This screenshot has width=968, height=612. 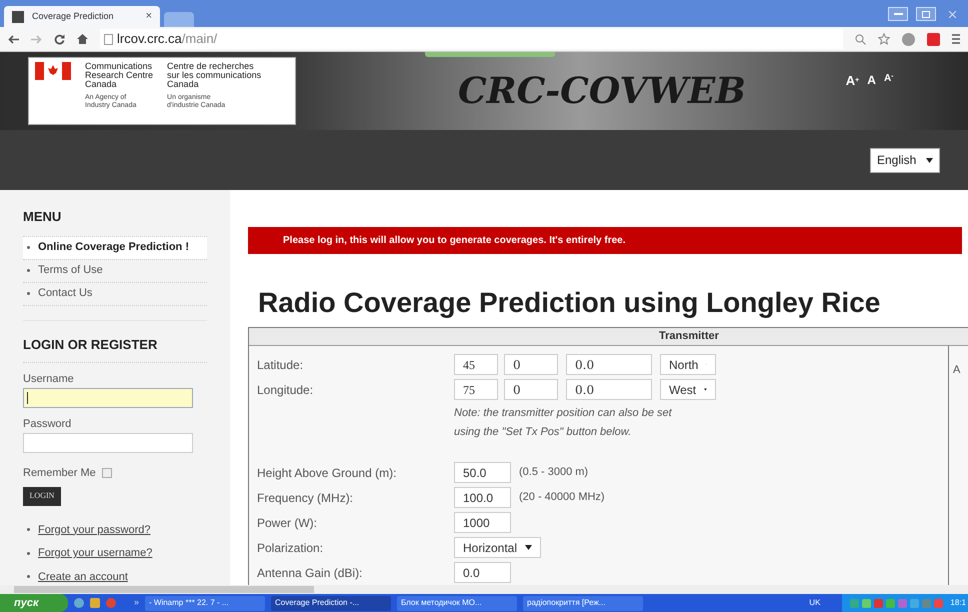 I want to click on clock: 18:1, so click(x=958, y=603).